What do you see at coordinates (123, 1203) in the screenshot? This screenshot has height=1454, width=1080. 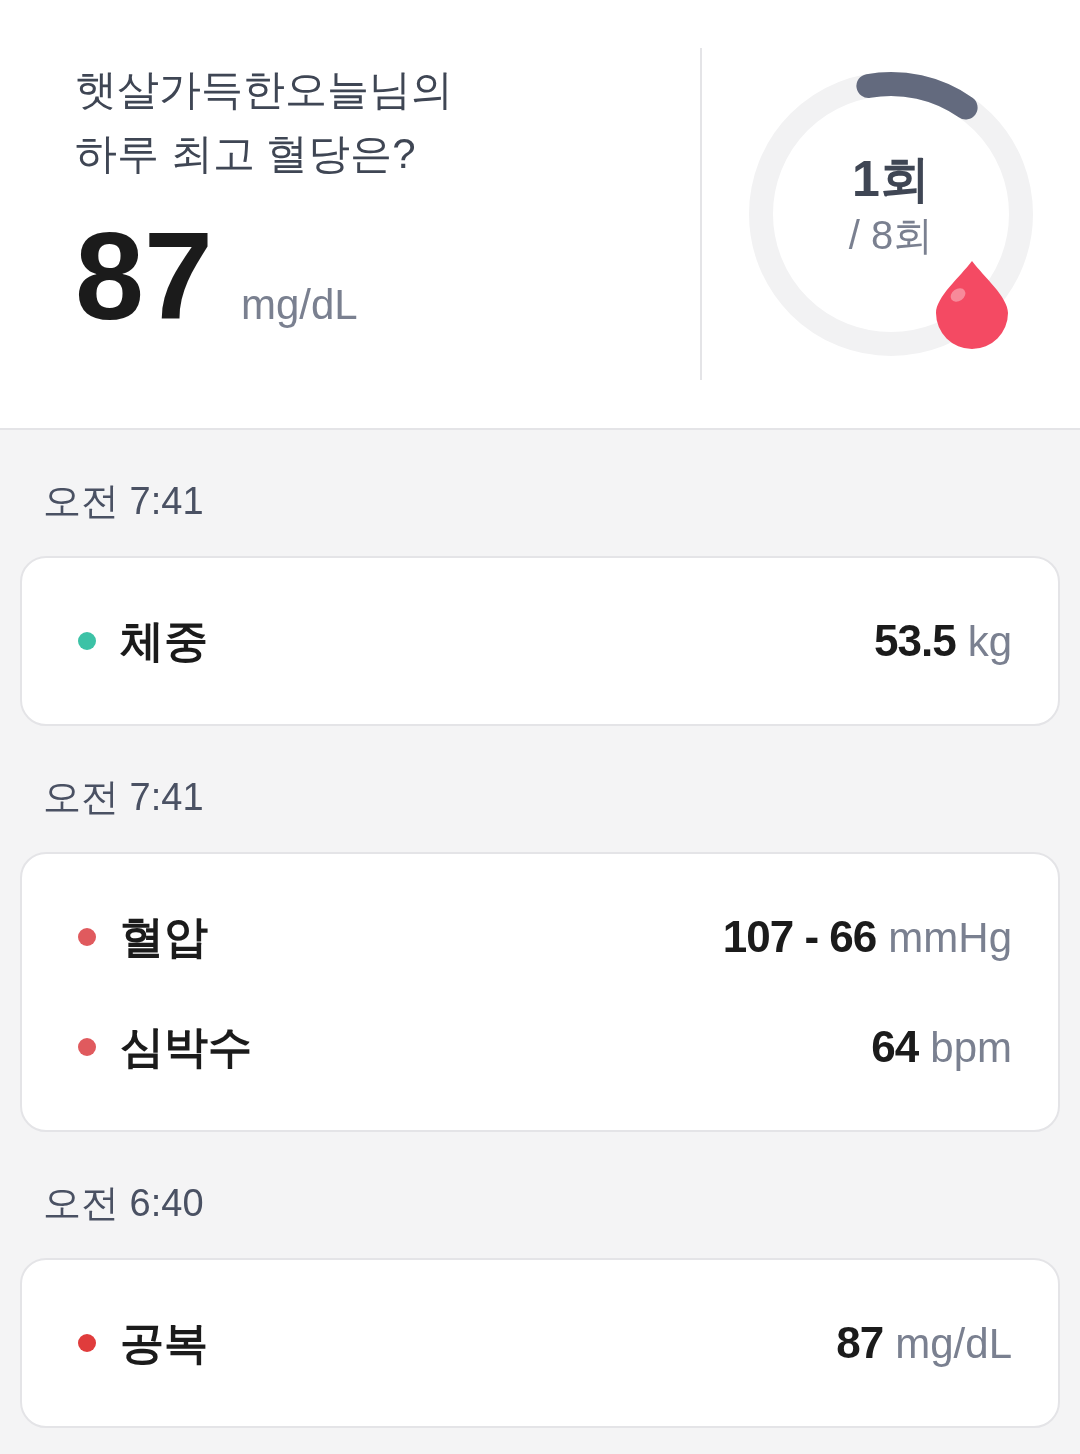 I see `time-label: 오전 6:40` at bounding box center [123, 1203].